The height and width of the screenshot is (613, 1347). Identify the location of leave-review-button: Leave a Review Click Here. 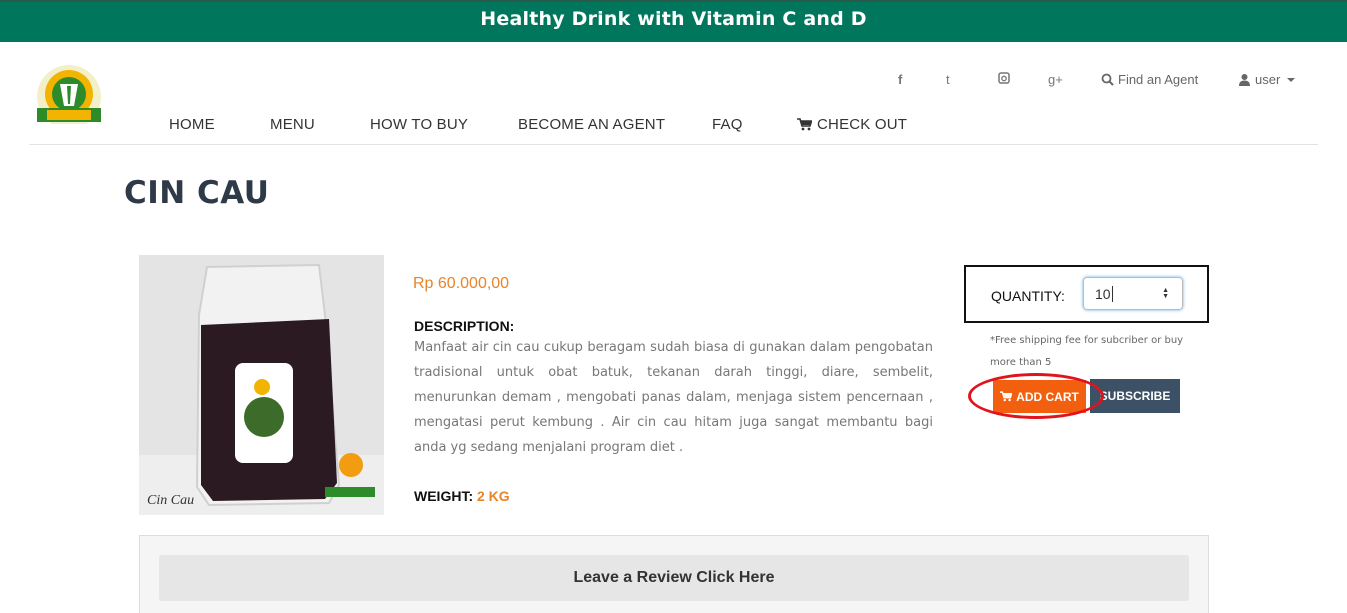
(674, 578).